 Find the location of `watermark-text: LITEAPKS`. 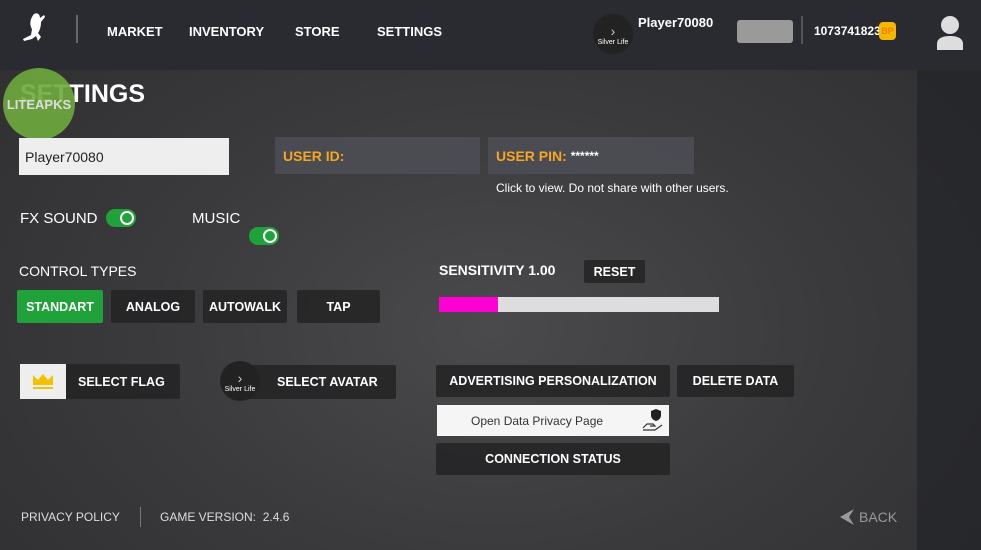

watermark-text: LITEAPKS is located at coordinates (39, 104).